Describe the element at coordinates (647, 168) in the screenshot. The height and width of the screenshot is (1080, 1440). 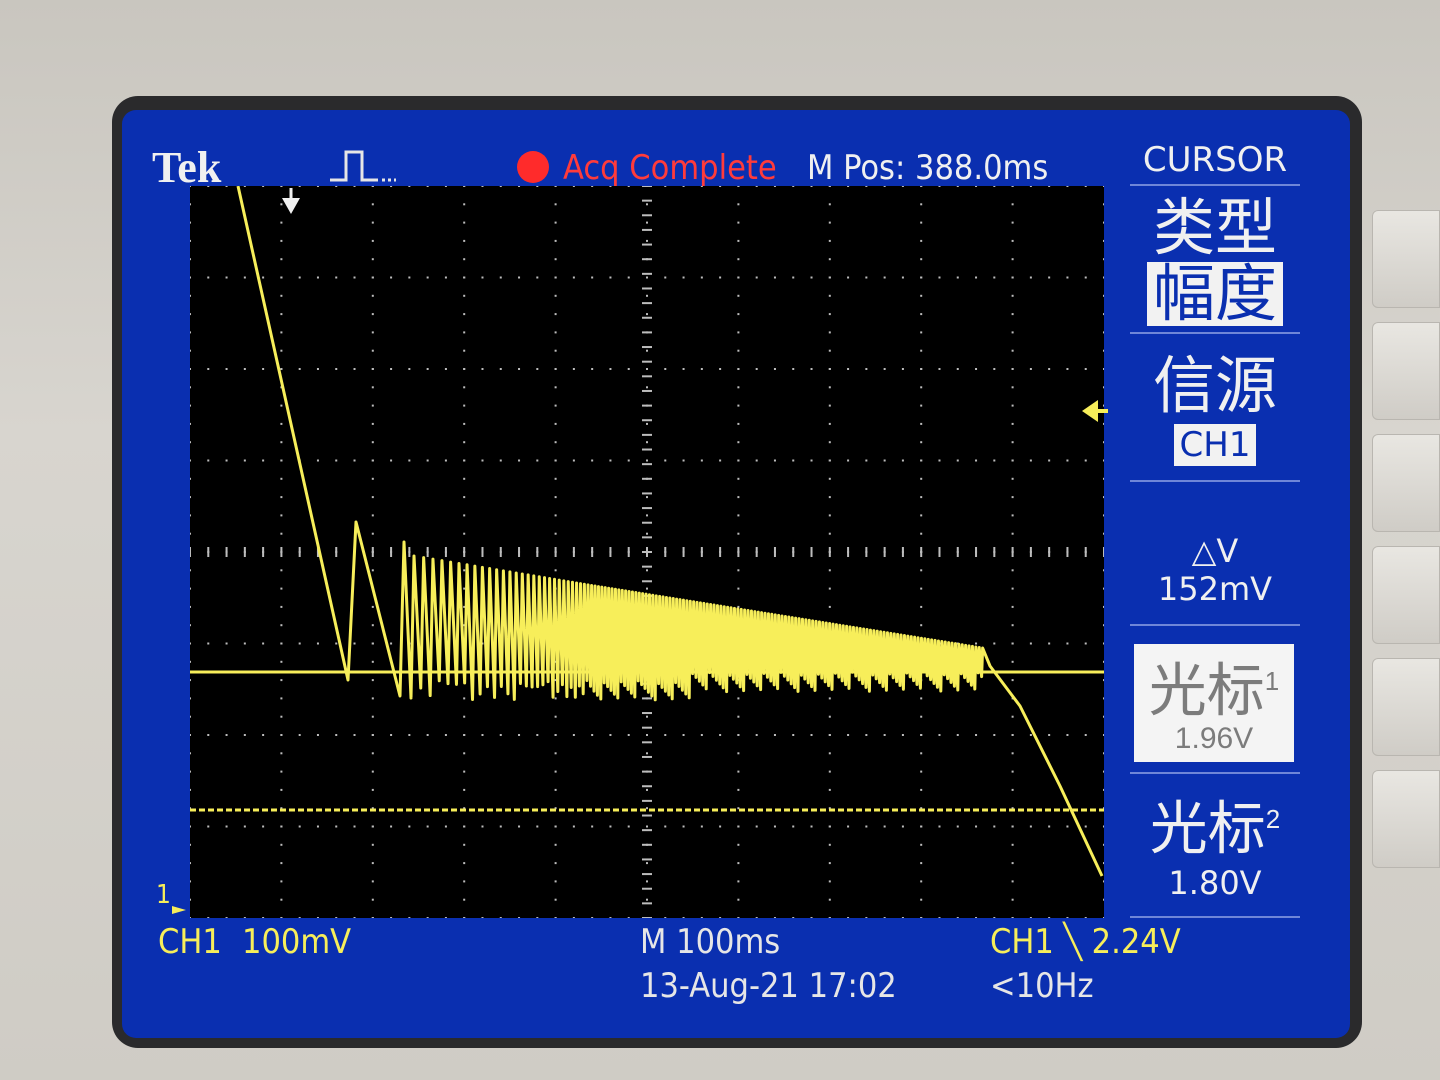
I see `acquisition-status: Acq Complete` at that location.